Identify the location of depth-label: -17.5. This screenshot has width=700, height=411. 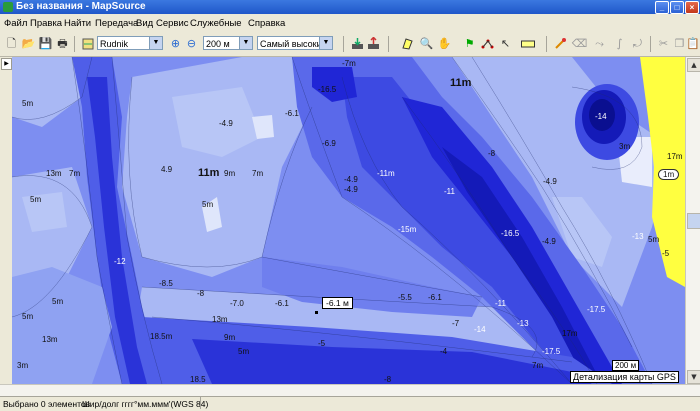
(596, 309).